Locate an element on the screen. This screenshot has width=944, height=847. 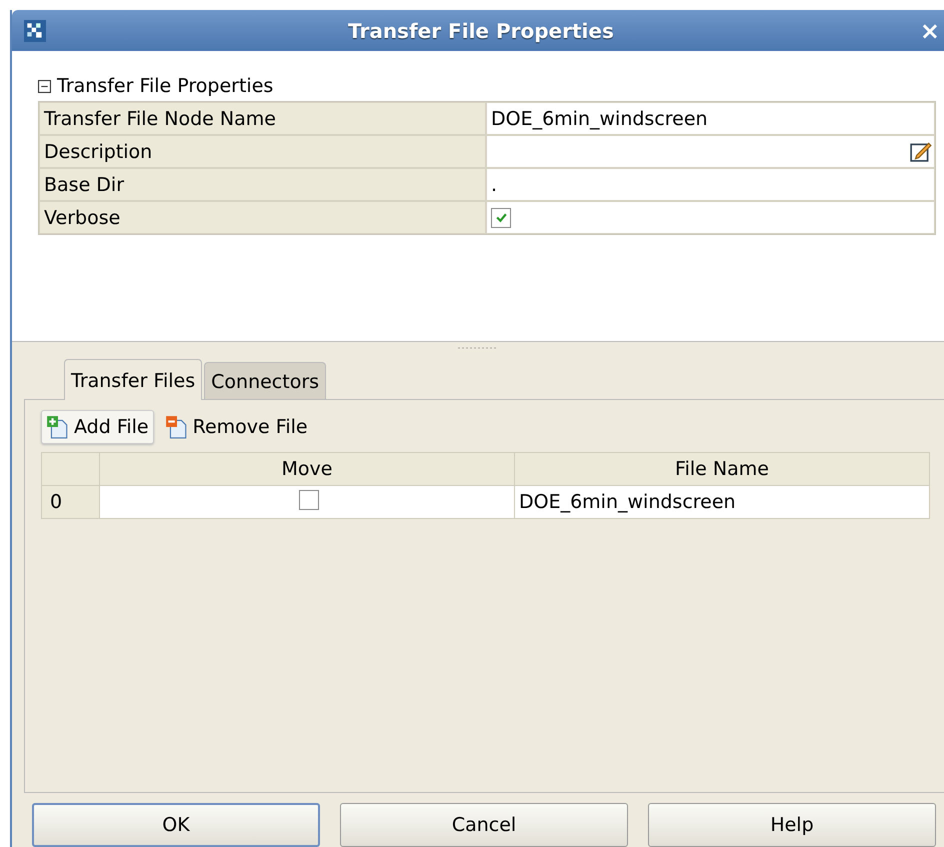
column-header: File Name is located at coordinates (722, 469).